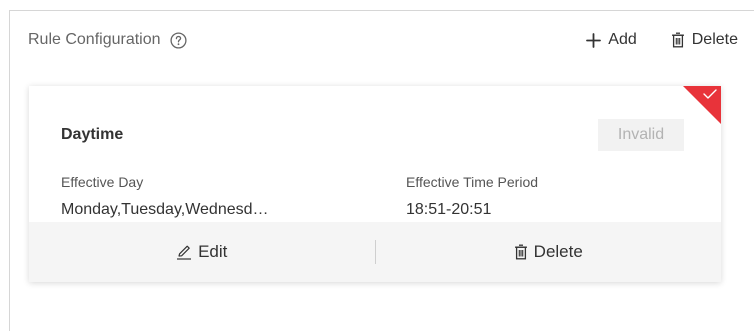 Image resolution: width=754 pixels, height=331 pixels. Describe the element at coordinates (94, 39) in the screenshot. I see `panel-title: Rule Configuration` at that location.